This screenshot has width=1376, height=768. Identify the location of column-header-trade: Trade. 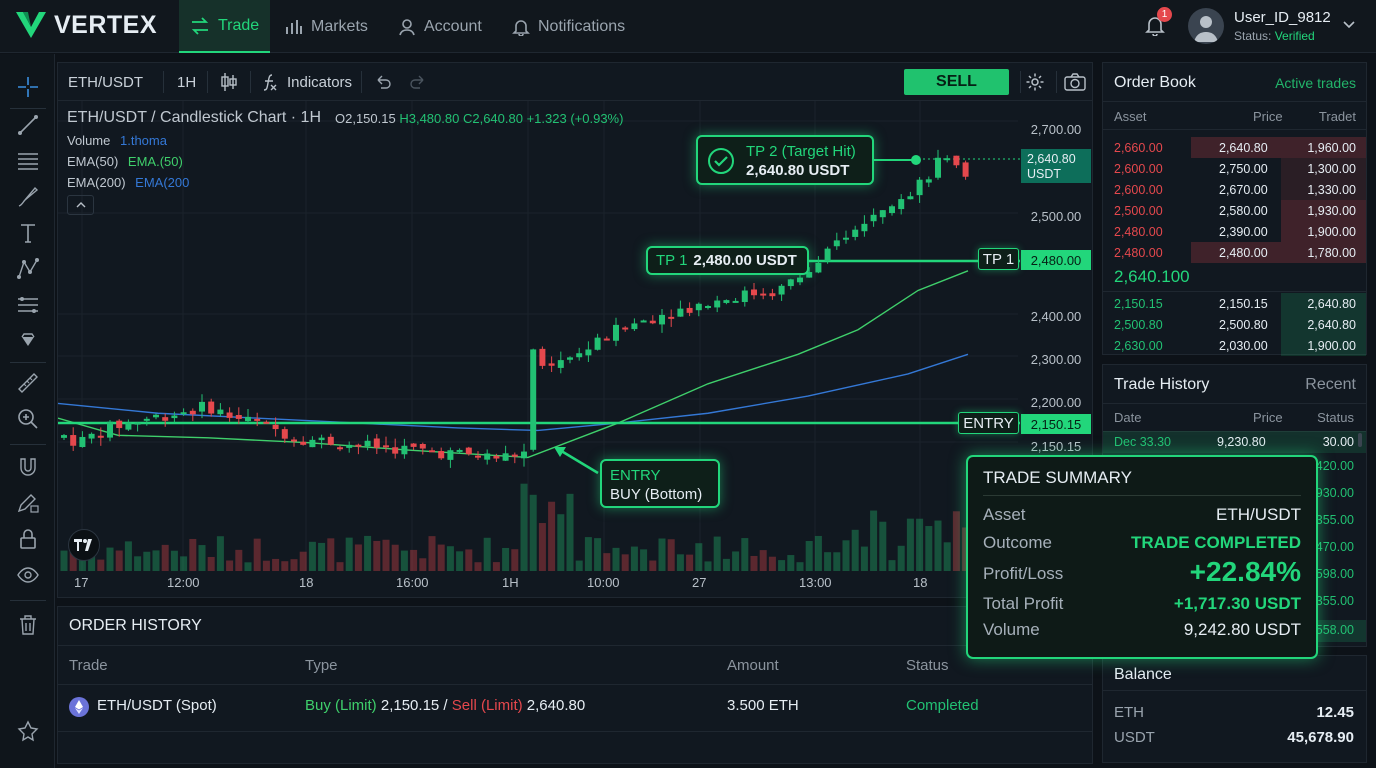
(88, 665).